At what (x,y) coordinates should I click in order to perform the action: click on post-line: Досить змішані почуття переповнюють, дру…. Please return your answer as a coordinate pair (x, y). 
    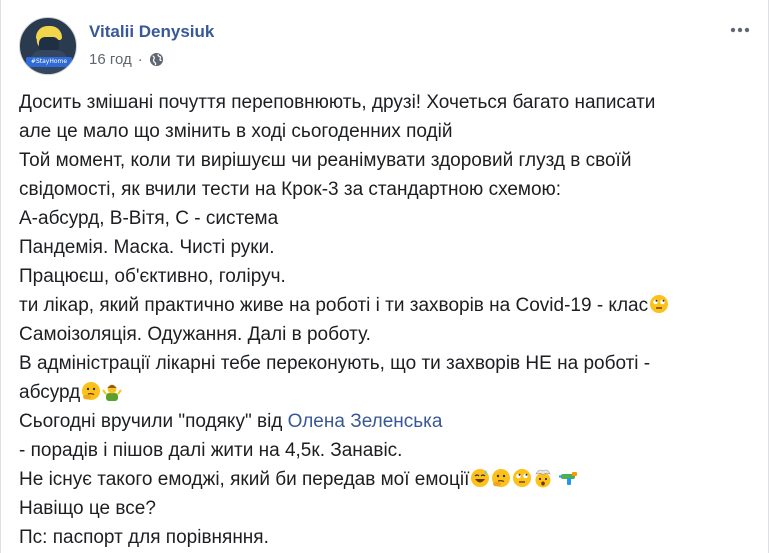
    Looking at the image, I should click on (337, 102).